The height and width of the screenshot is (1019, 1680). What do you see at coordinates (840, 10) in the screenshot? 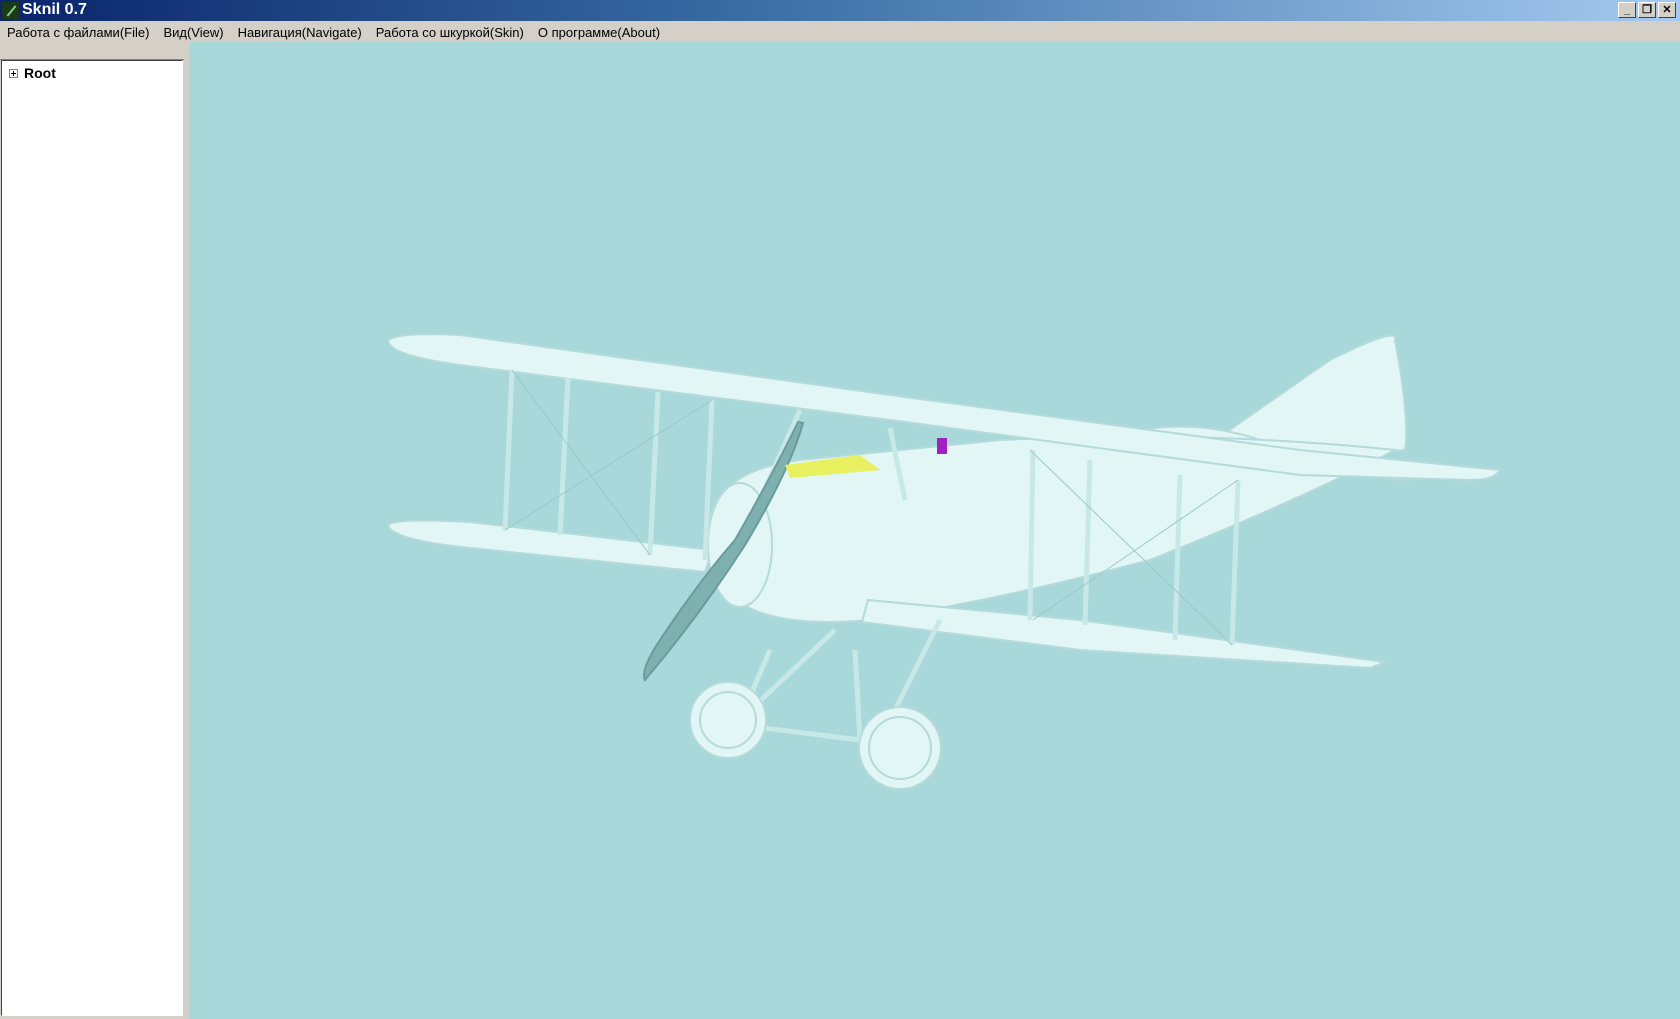
I see `title-bar: Sknil 0.7 _ ❐ ✕` at bounding box center [840, 10].